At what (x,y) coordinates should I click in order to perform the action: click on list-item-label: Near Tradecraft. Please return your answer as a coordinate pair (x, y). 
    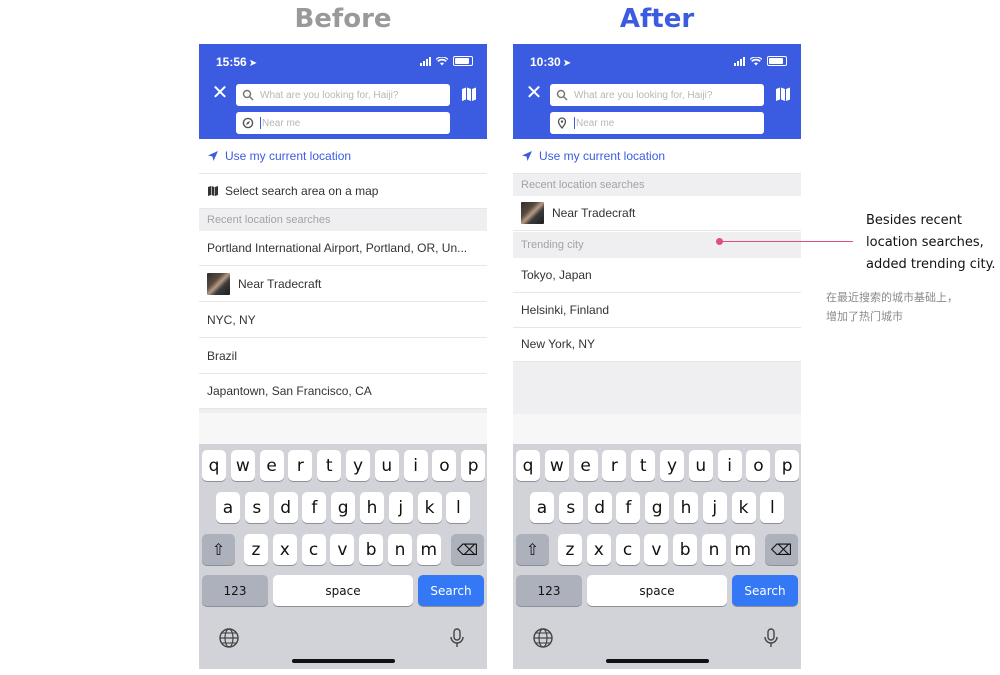
    Looking at the image, I should click on (594, 213).